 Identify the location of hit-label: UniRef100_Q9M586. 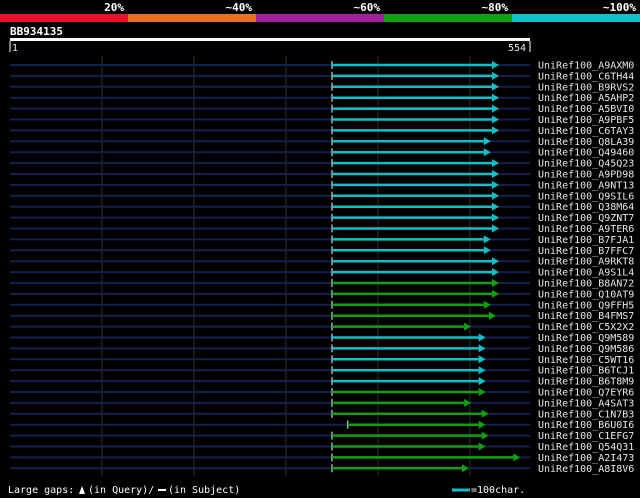
(586, 349).